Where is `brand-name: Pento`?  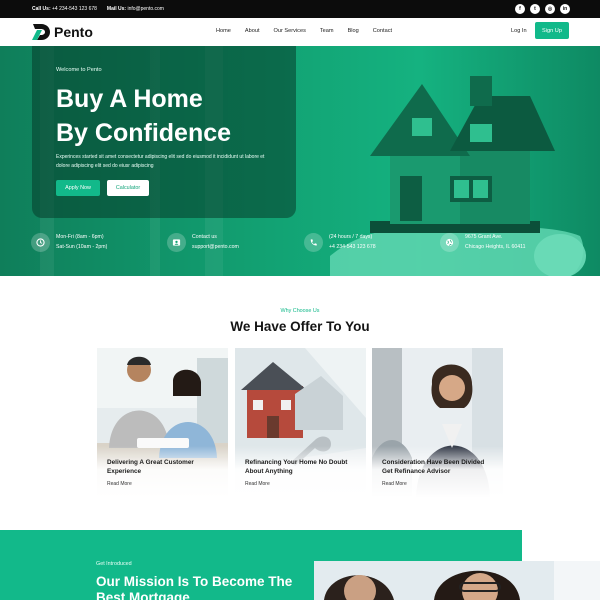
brand-name: Pento is located at coordinates (73, 32).